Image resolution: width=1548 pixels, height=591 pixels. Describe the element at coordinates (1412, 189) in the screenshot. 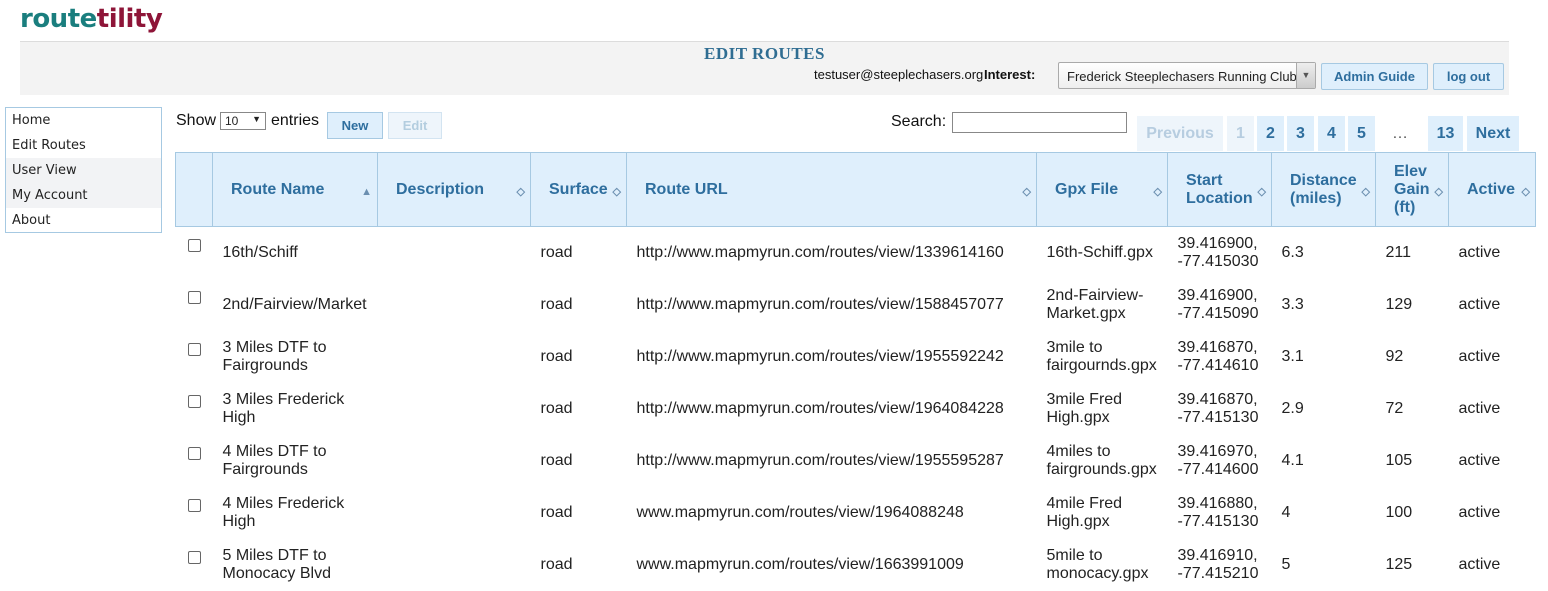

I see `column-header-elev-gain: Elev Gain (ft) ◇` at that location.